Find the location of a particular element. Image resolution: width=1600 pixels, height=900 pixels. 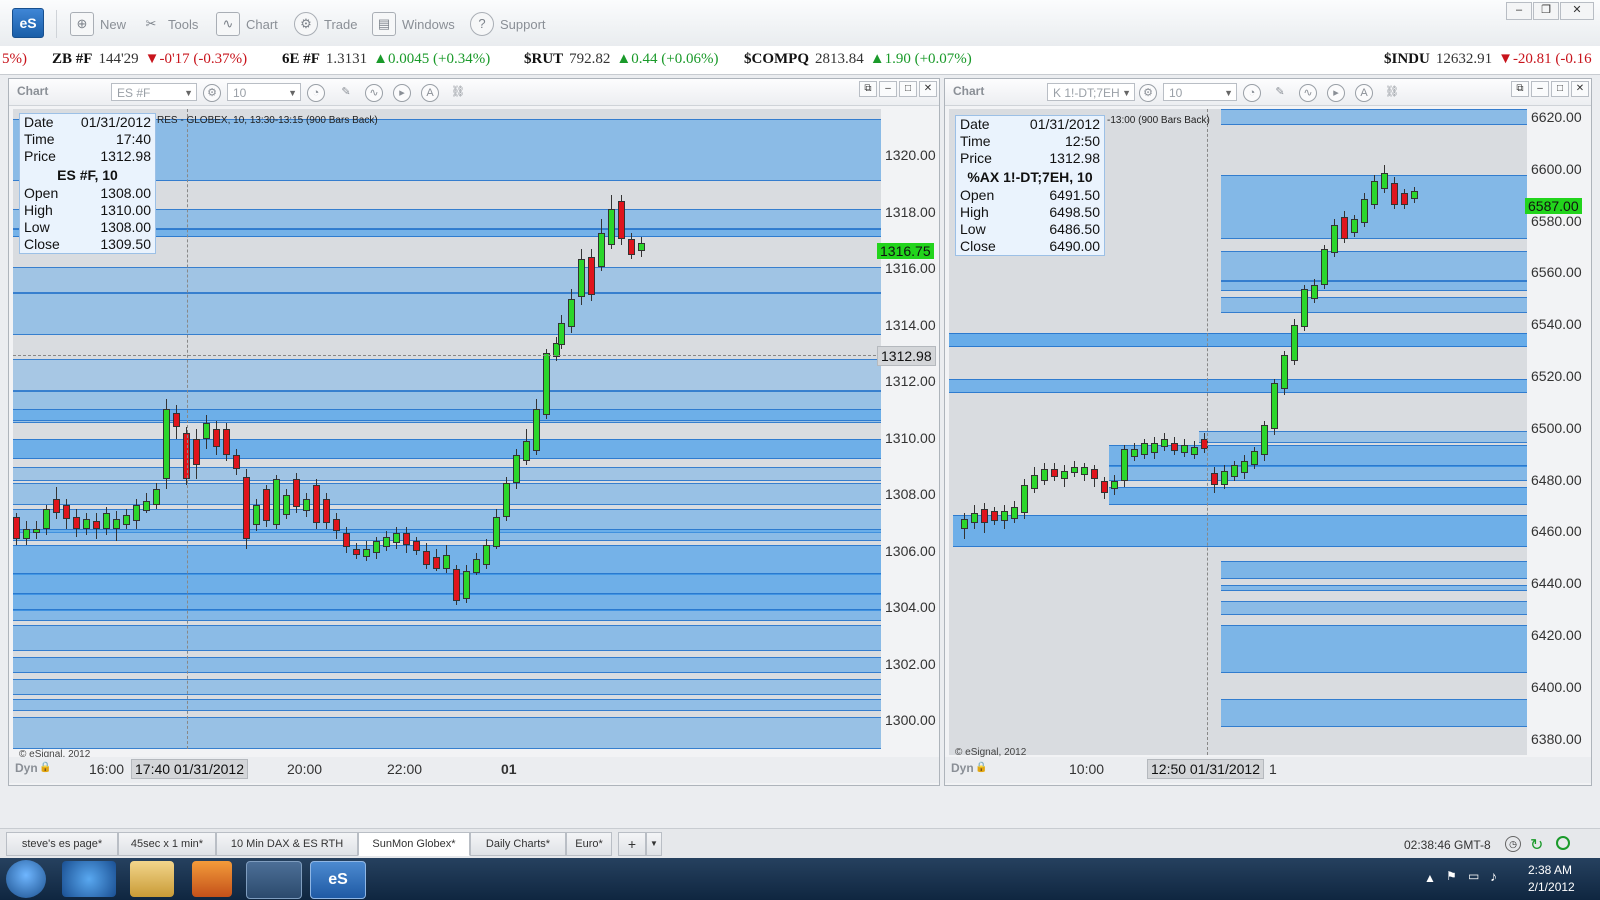

esignal-taskbar-icon: eS is located at coordinates (338, 880).